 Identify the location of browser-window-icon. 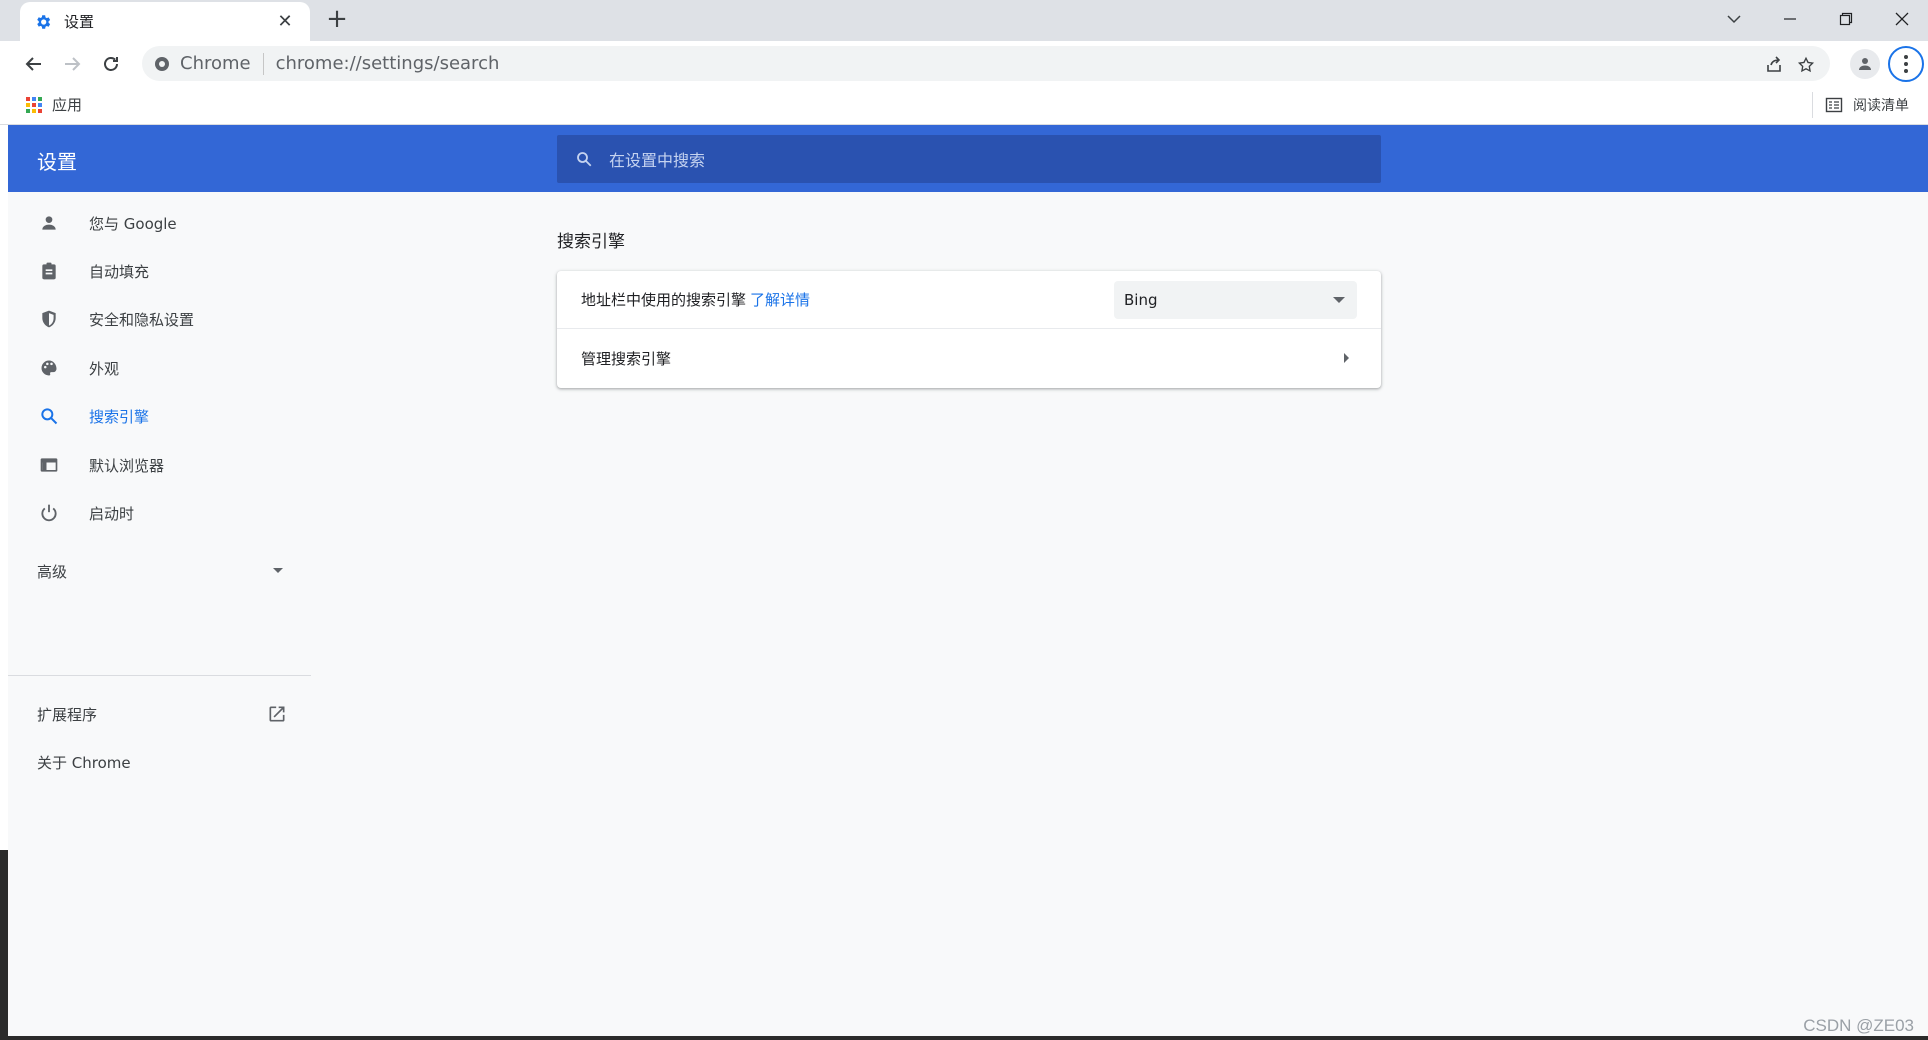
(49, 465).